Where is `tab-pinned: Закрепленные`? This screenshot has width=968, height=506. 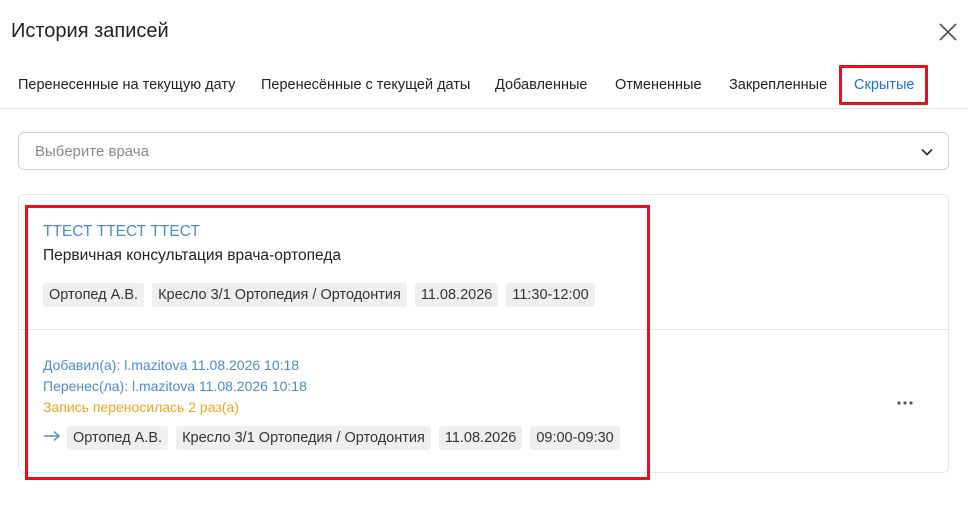
tab-pinned: Закрепленные is located at coordinates (778, 85).